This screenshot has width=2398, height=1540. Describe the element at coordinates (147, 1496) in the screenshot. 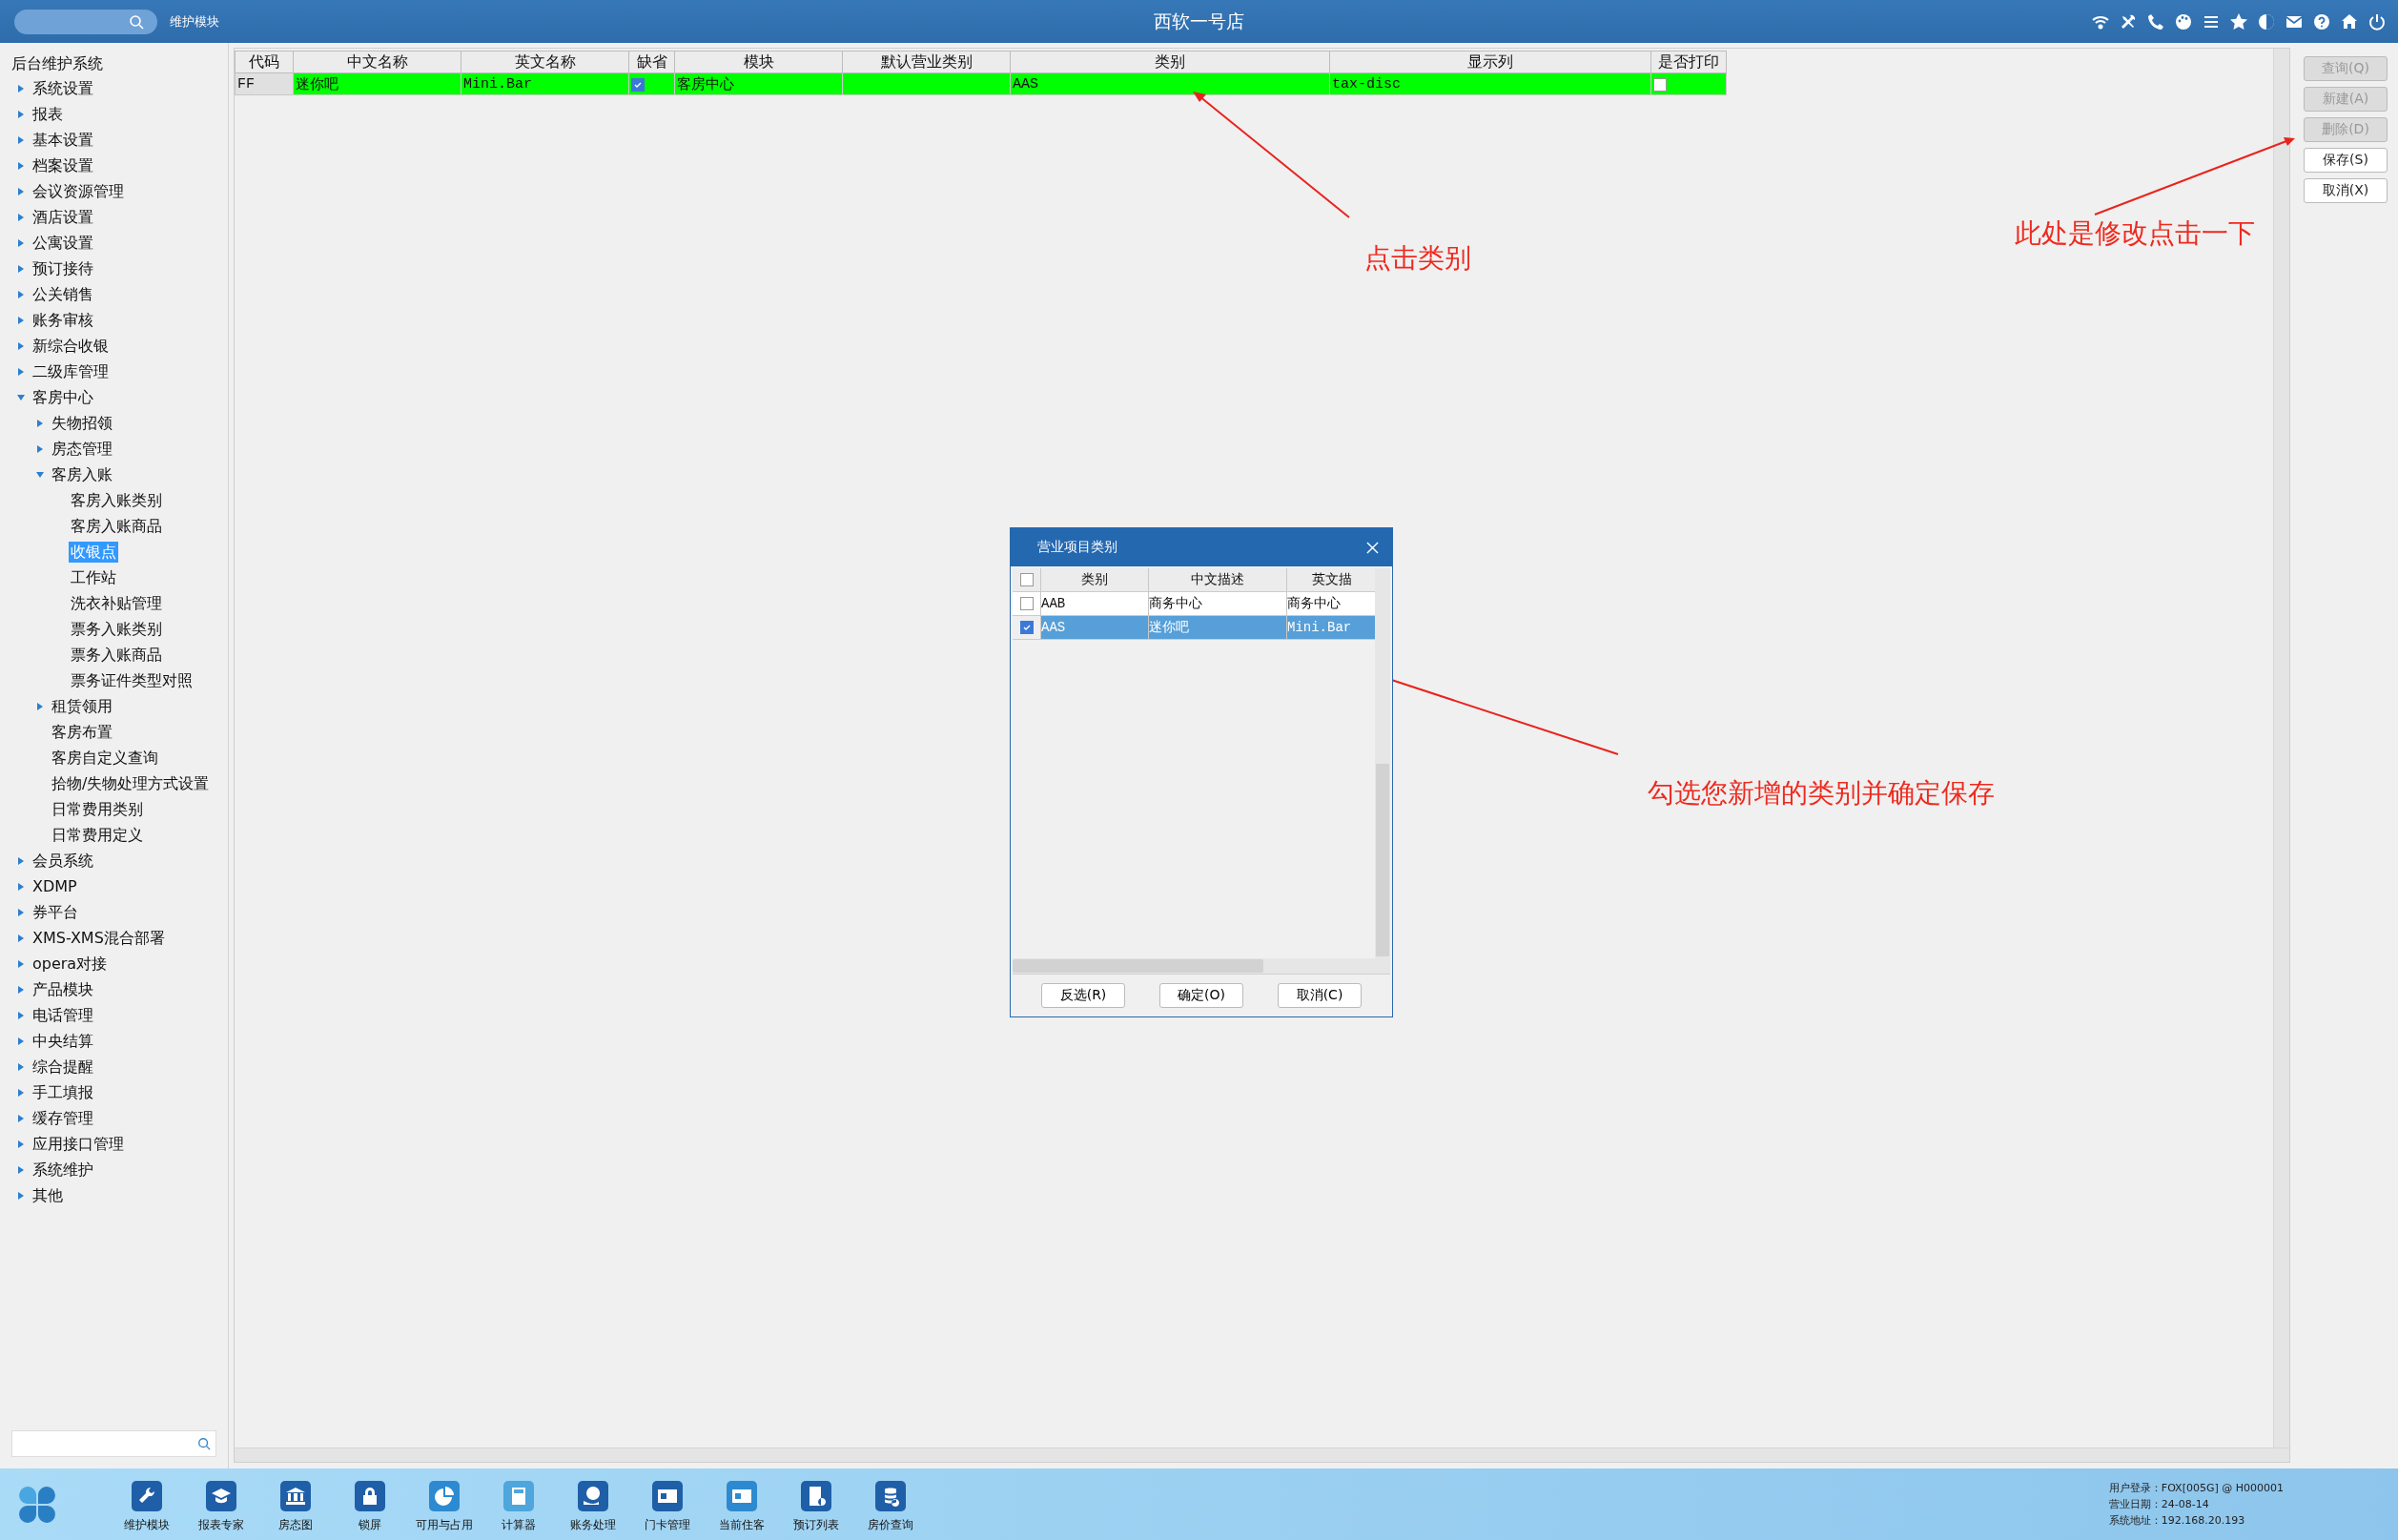

I see `wrench-icon` at that location.